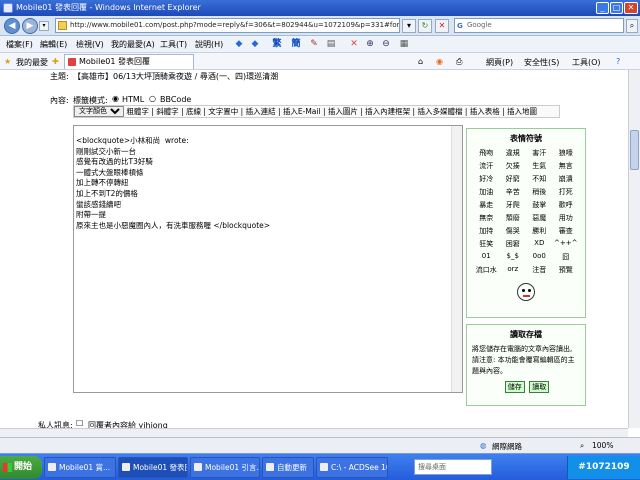 The image size is (640, 480). Describe the element at coordinates (314, 432) in the screenshot. I see `horizontal-scrollbar` at that location.